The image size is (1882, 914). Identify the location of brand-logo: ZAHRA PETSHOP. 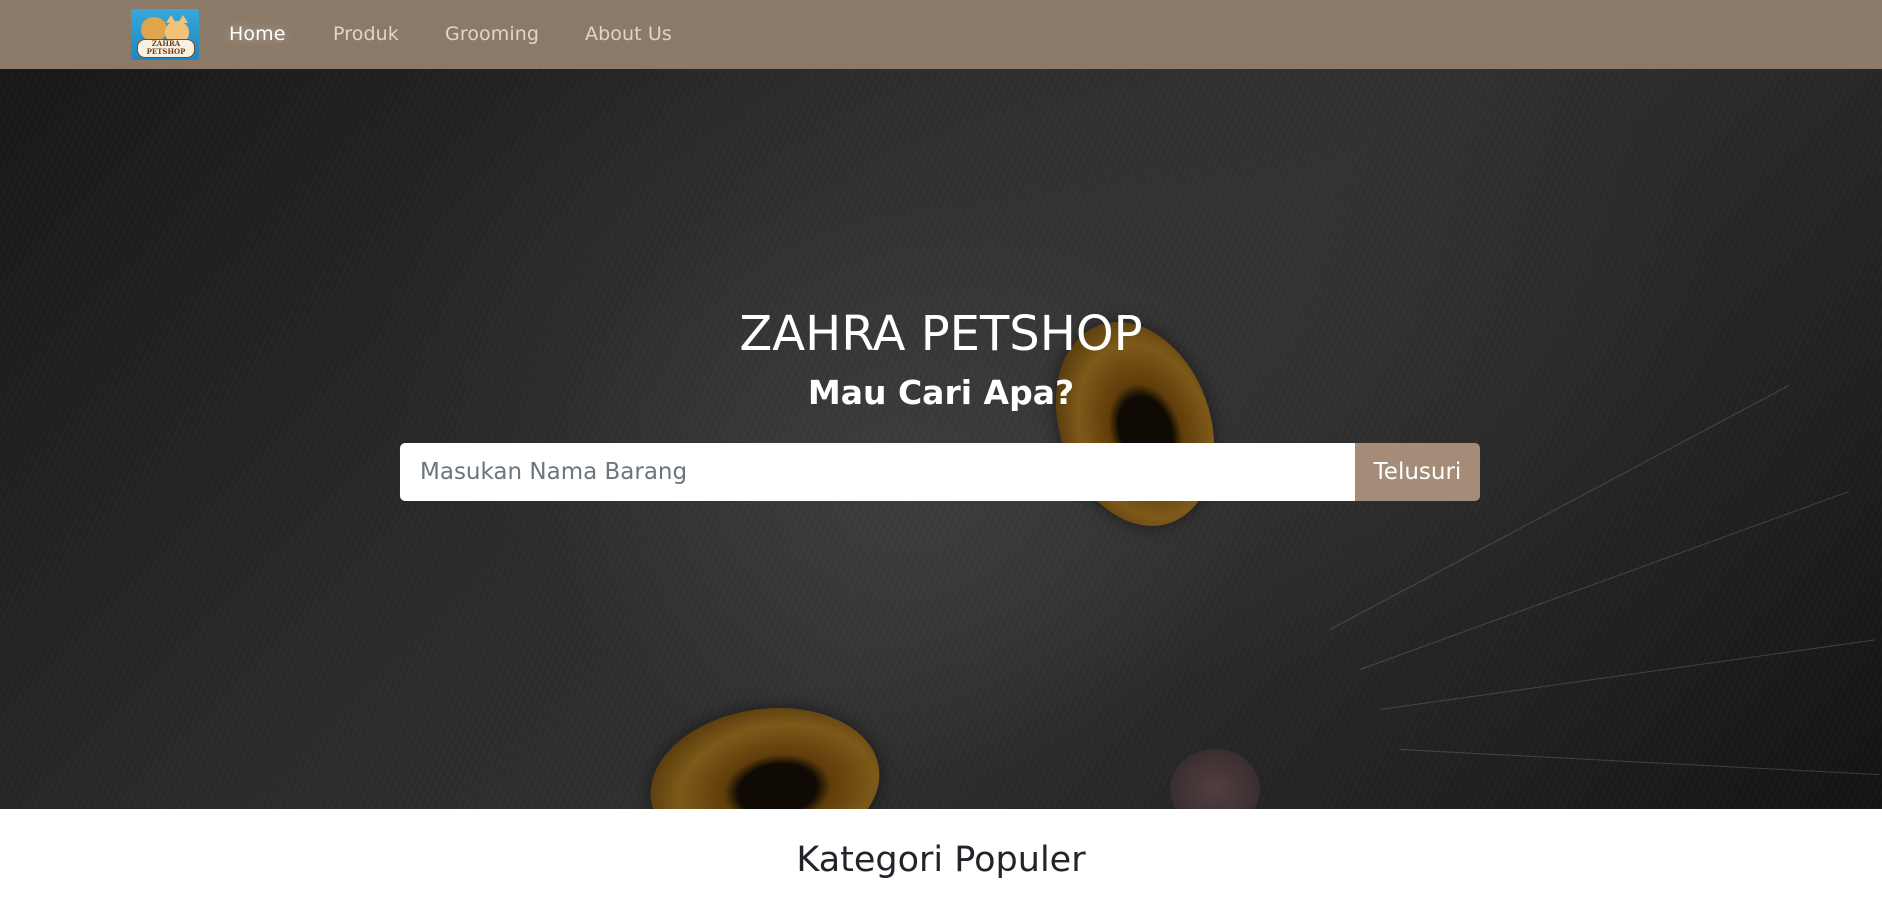
(165, 34).